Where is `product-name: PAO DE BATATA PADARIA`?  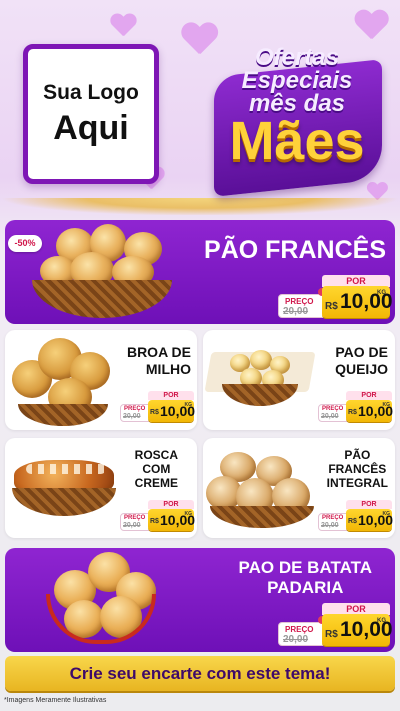
product-name: PAO DE BATATA PADARIA is located at coordinates (305, 578).